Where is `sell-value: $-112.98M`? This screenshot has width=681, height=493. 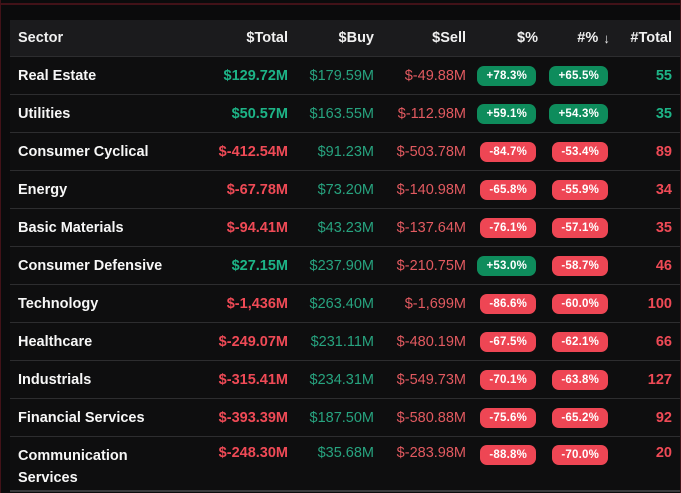
sell-value: $-112.98M is located at coordinates (431, 113).